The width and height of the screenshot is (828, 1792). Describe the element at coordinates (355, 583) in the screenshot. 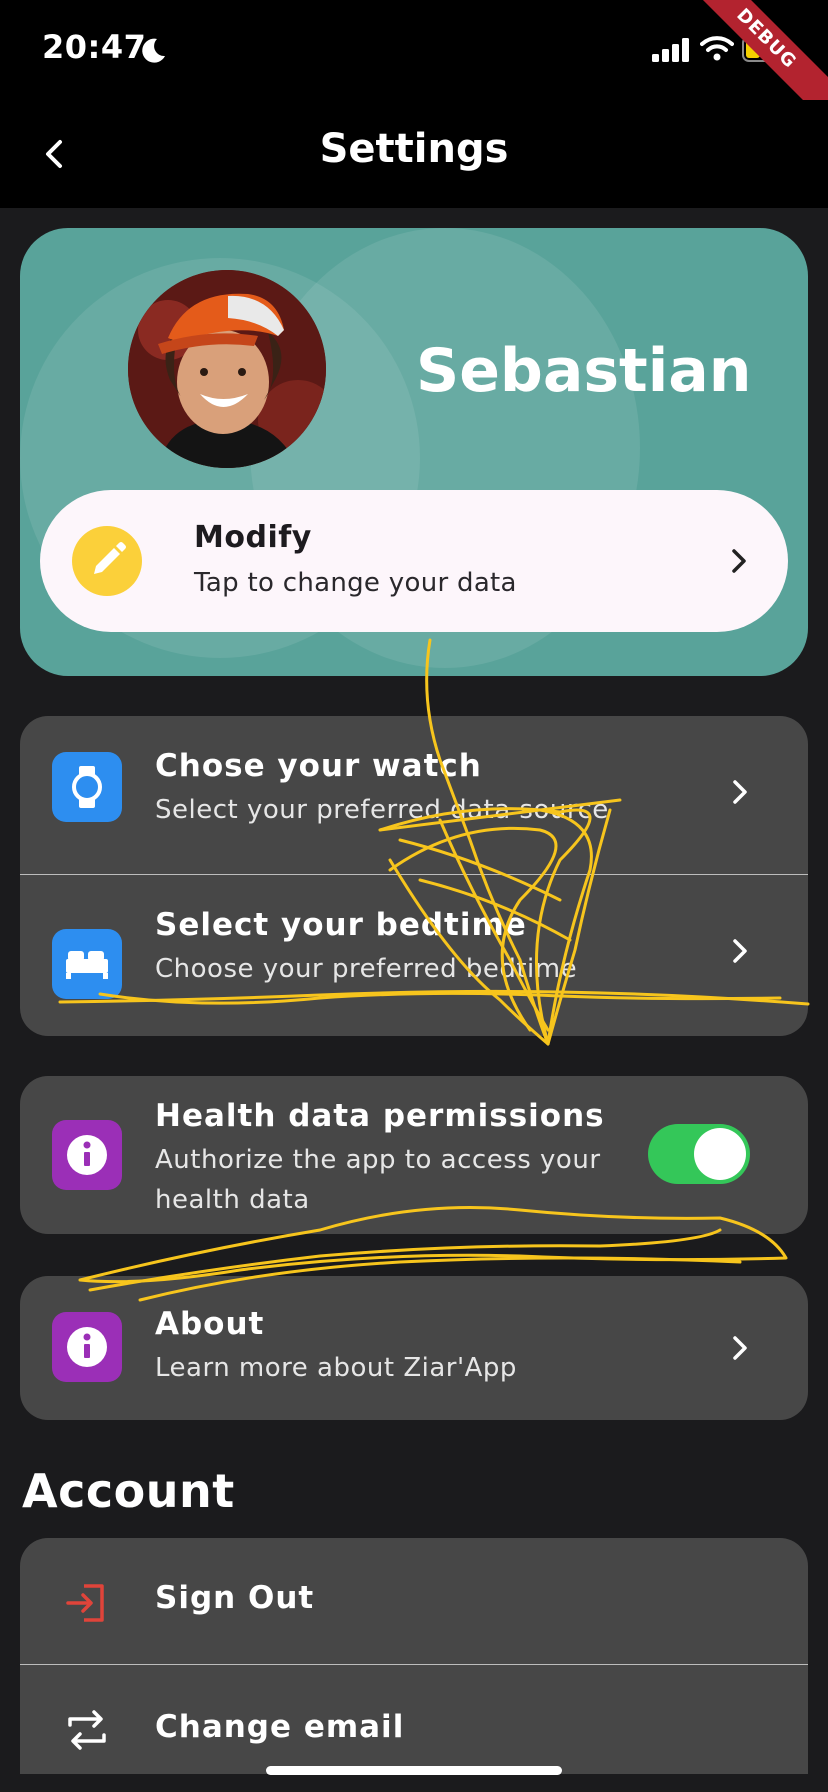

I see `modify-subtitle: Tap to change your data` at that location.